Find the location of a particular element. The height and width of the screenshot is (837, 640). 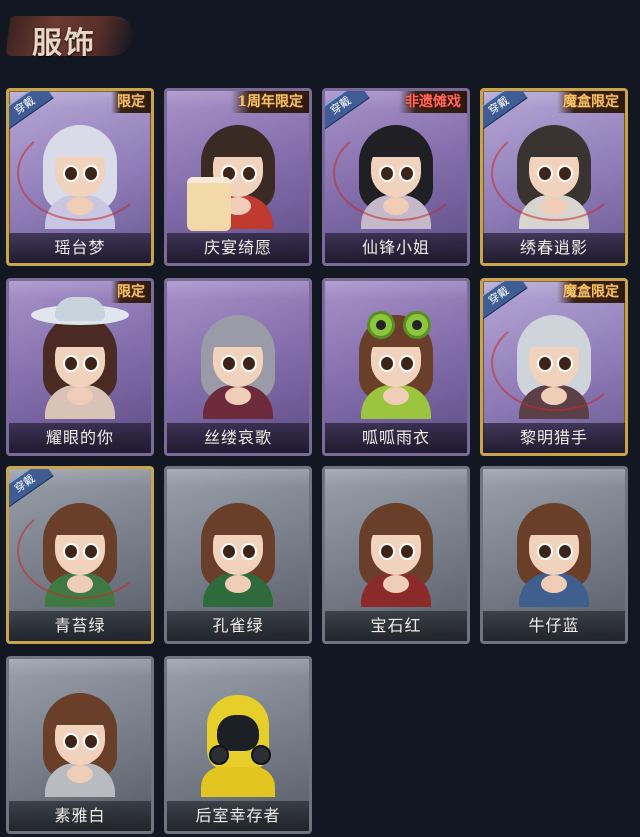

costume-card: 宝石红 is located at coordinates (396, 555).